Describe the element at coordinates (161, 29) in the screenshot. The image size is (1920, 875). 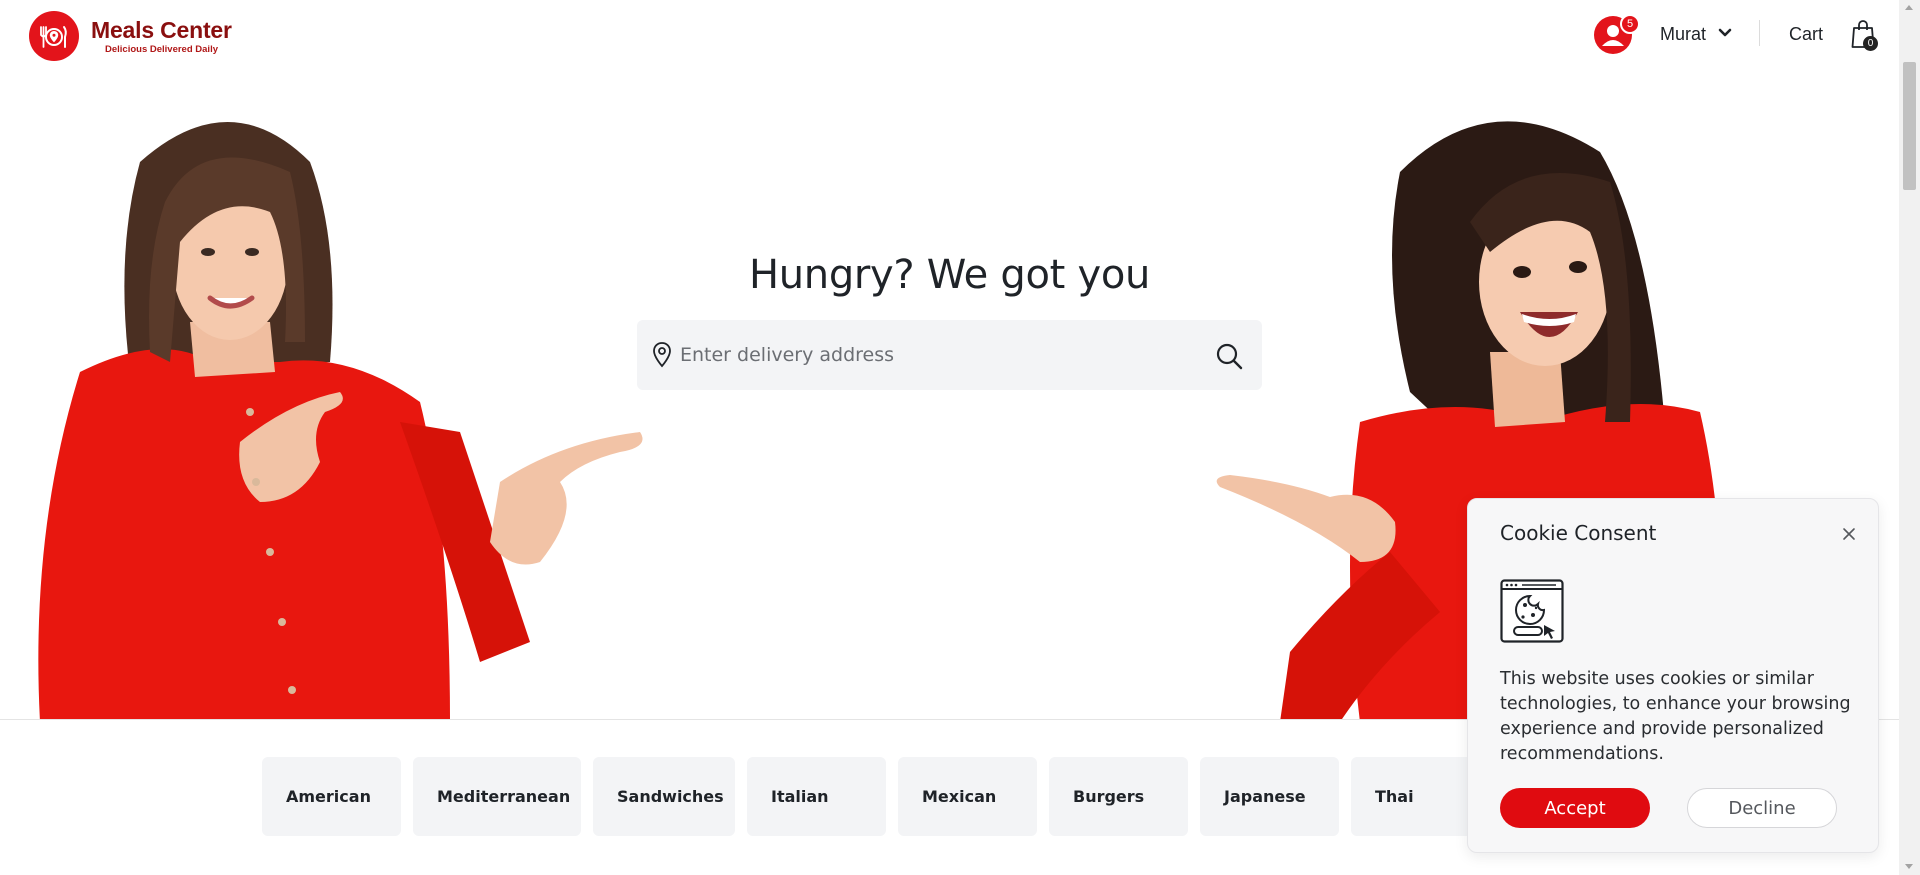
I see `brand-name: Meals Center` at that location.